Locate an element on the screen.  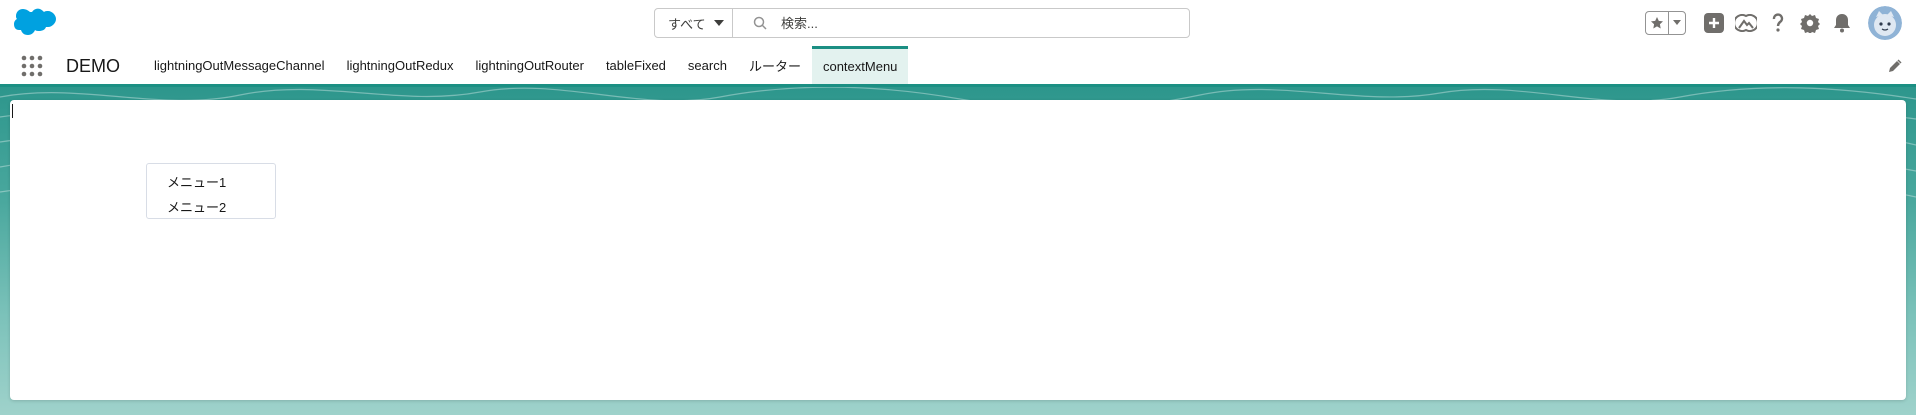
favorites-menu-chevron-icon is located at coordinates (1677, 23).